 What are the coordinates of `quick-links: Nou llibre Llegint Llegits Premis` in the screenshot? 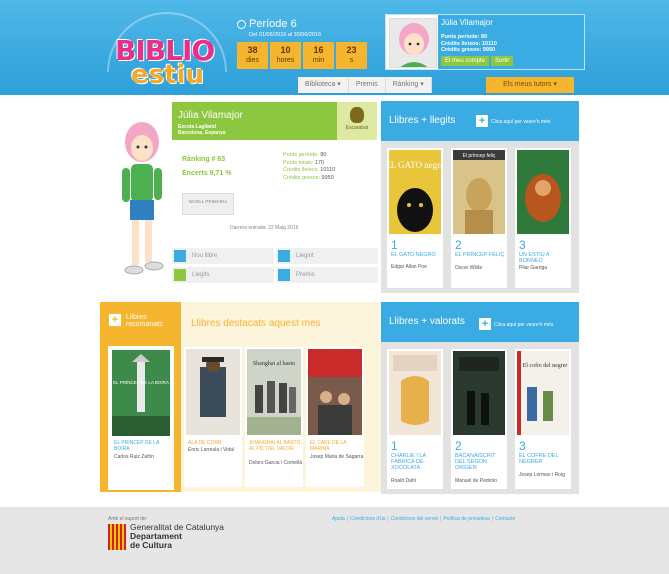 It's located at (275, 265).